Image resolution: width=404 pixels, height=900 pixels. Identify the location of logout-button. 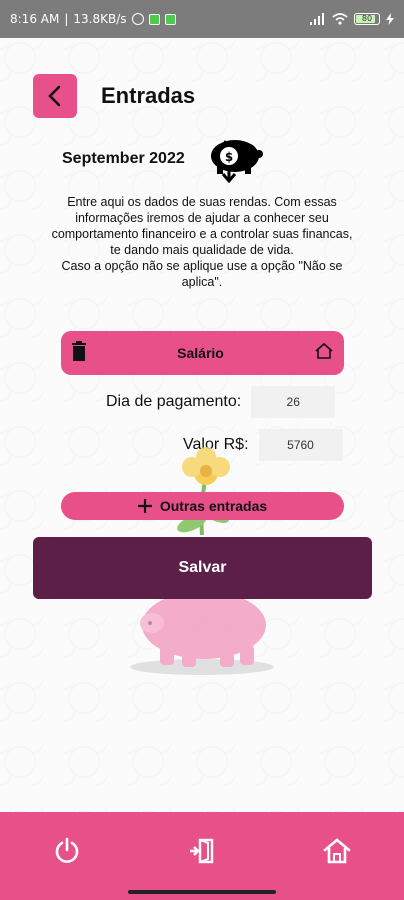
(202, 851).